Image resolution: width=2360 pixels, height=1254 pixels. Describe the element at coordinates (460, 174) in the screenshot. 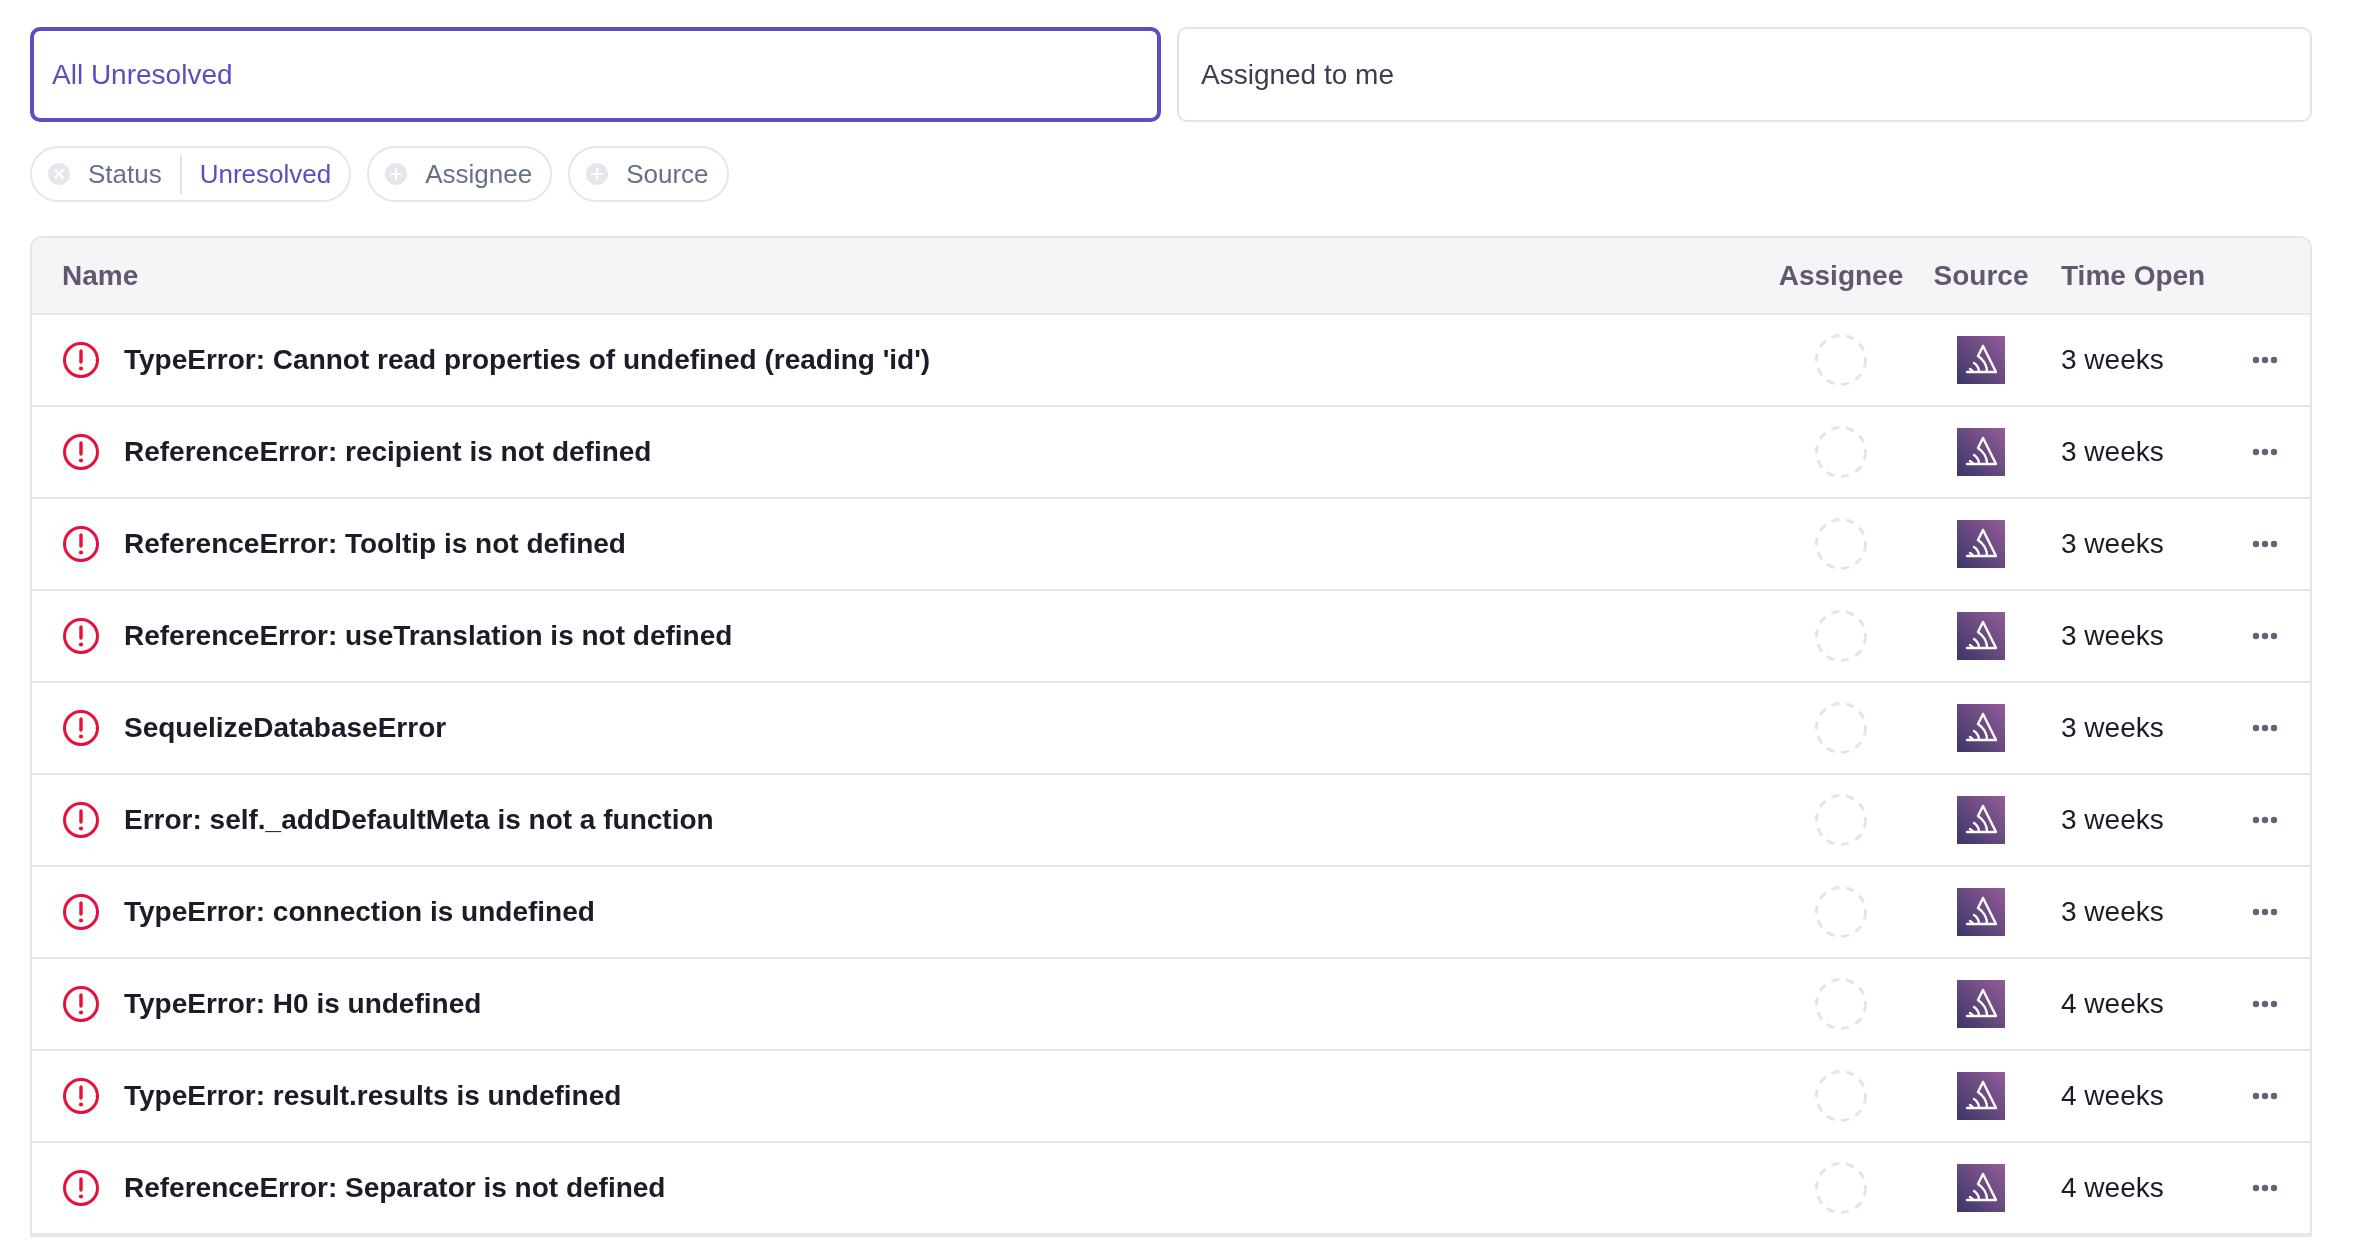

I see `filter-chip: Assignee` at that location.